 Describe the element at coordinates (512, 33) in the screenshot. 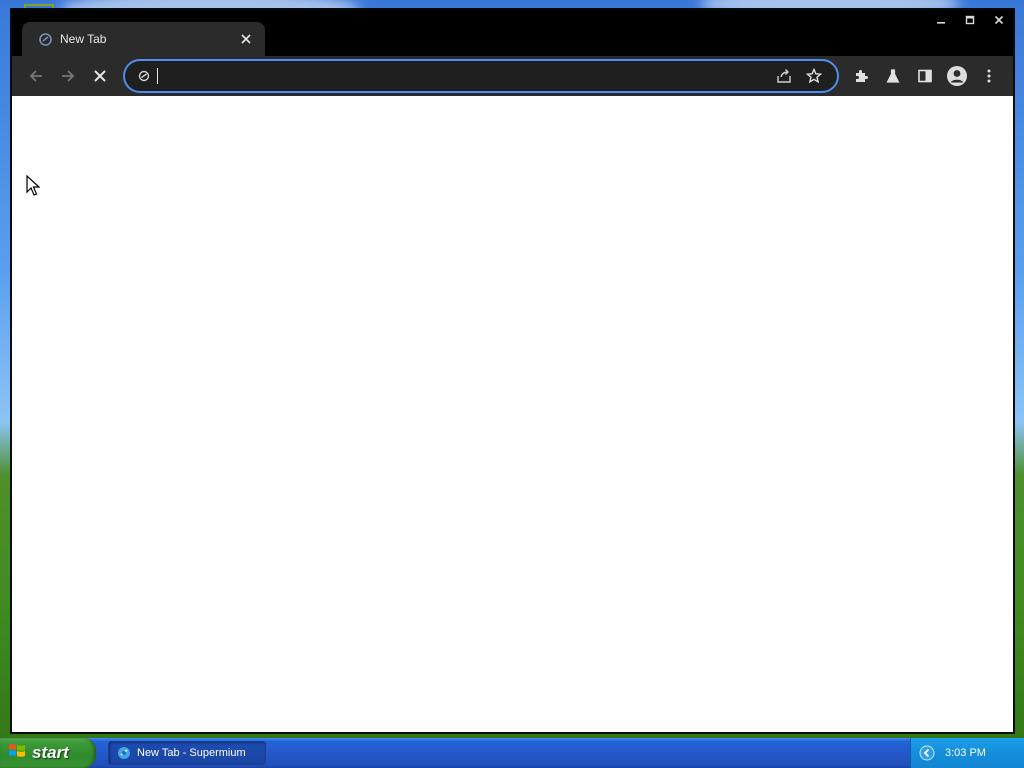

I see `title-bar: New Tab` at that location.